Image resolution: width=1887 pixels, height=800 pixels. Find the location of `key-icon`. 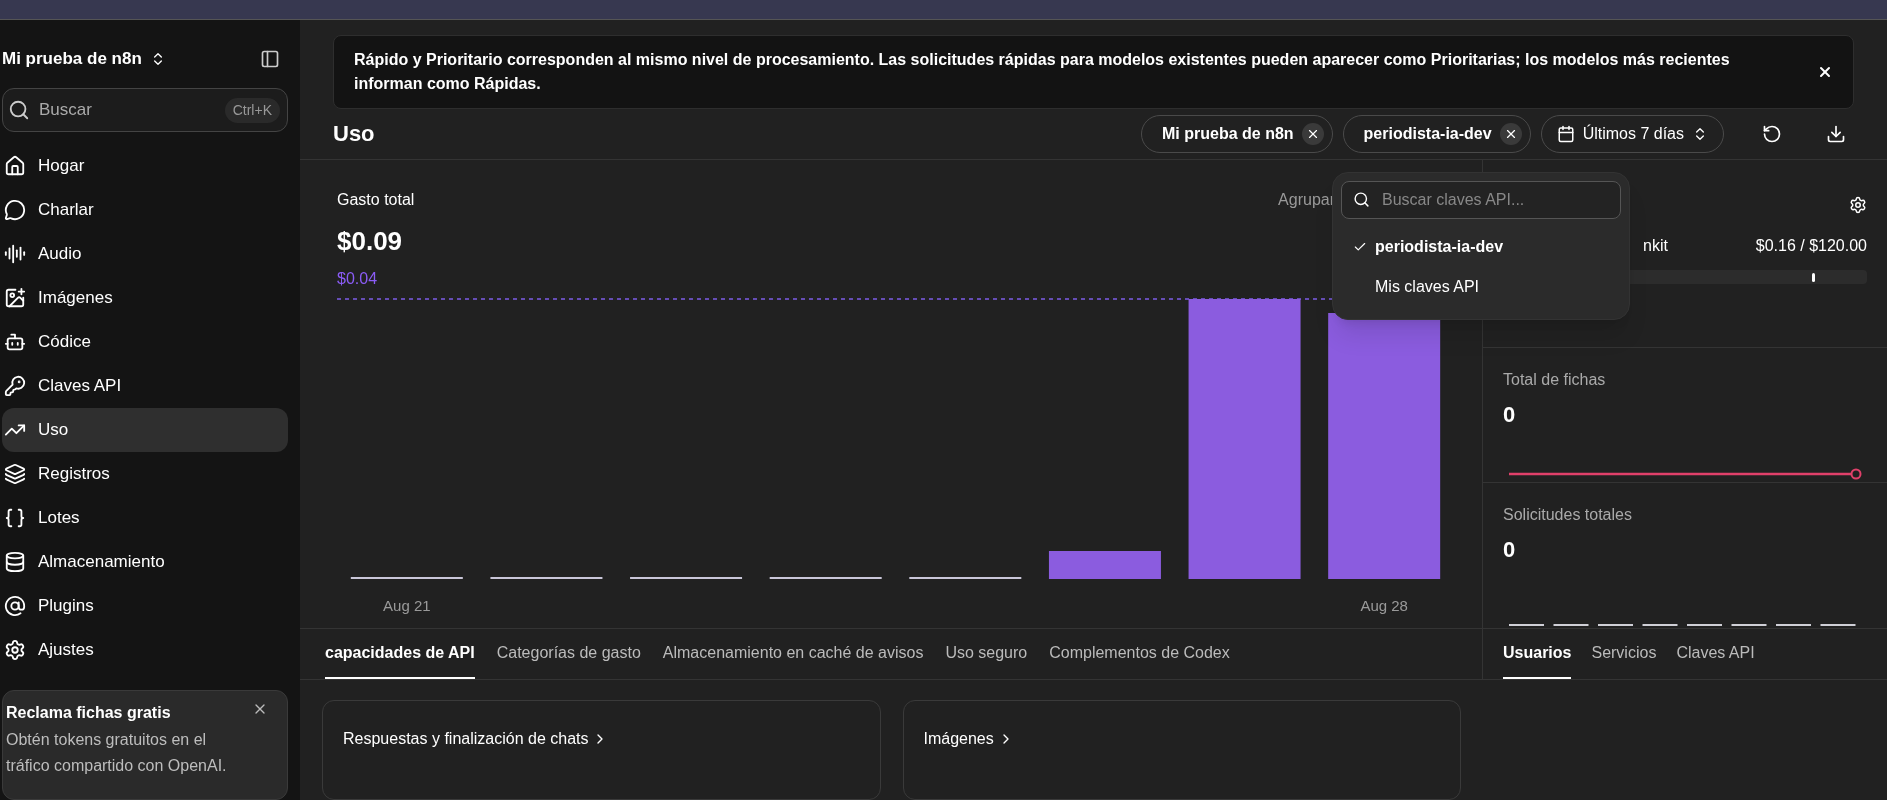

key-icon is located at coordinates (15, 386).